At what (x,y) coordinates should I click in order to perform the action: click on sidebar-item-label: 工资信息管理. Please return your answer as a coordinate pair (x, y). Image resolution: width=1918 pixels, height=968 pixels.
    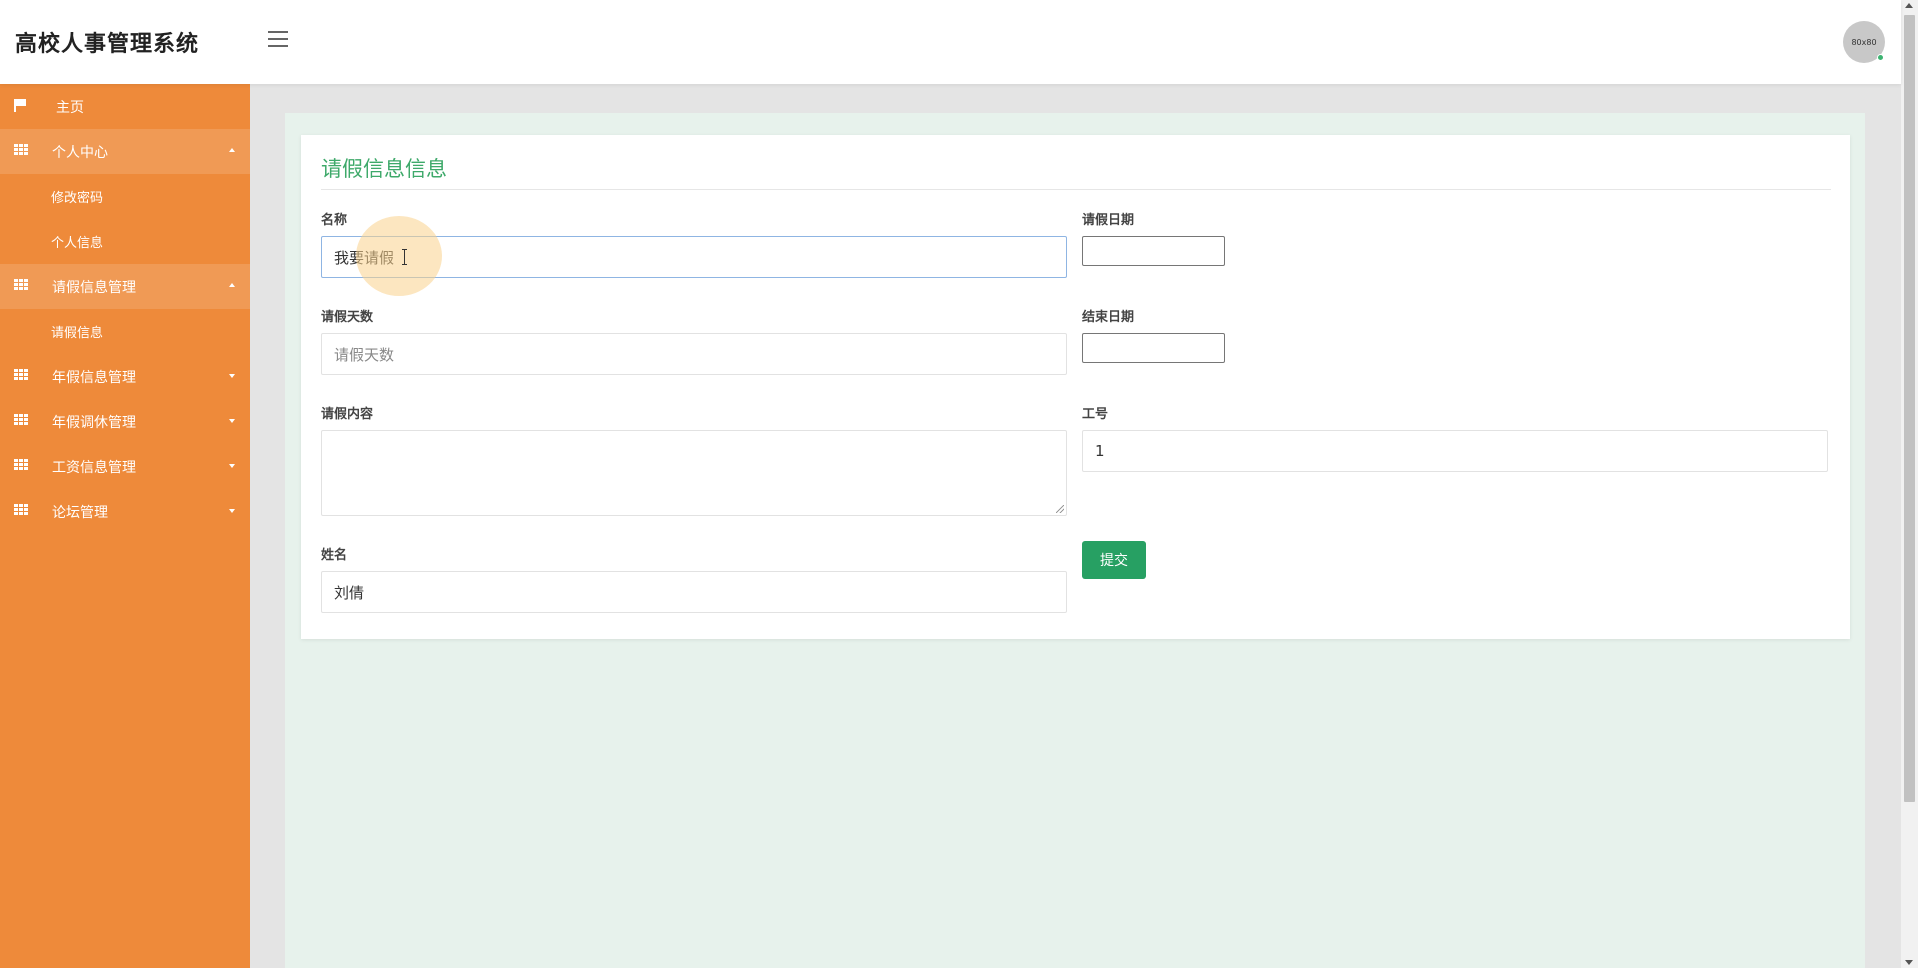
    Looking at the image, I should click on (94, 467).